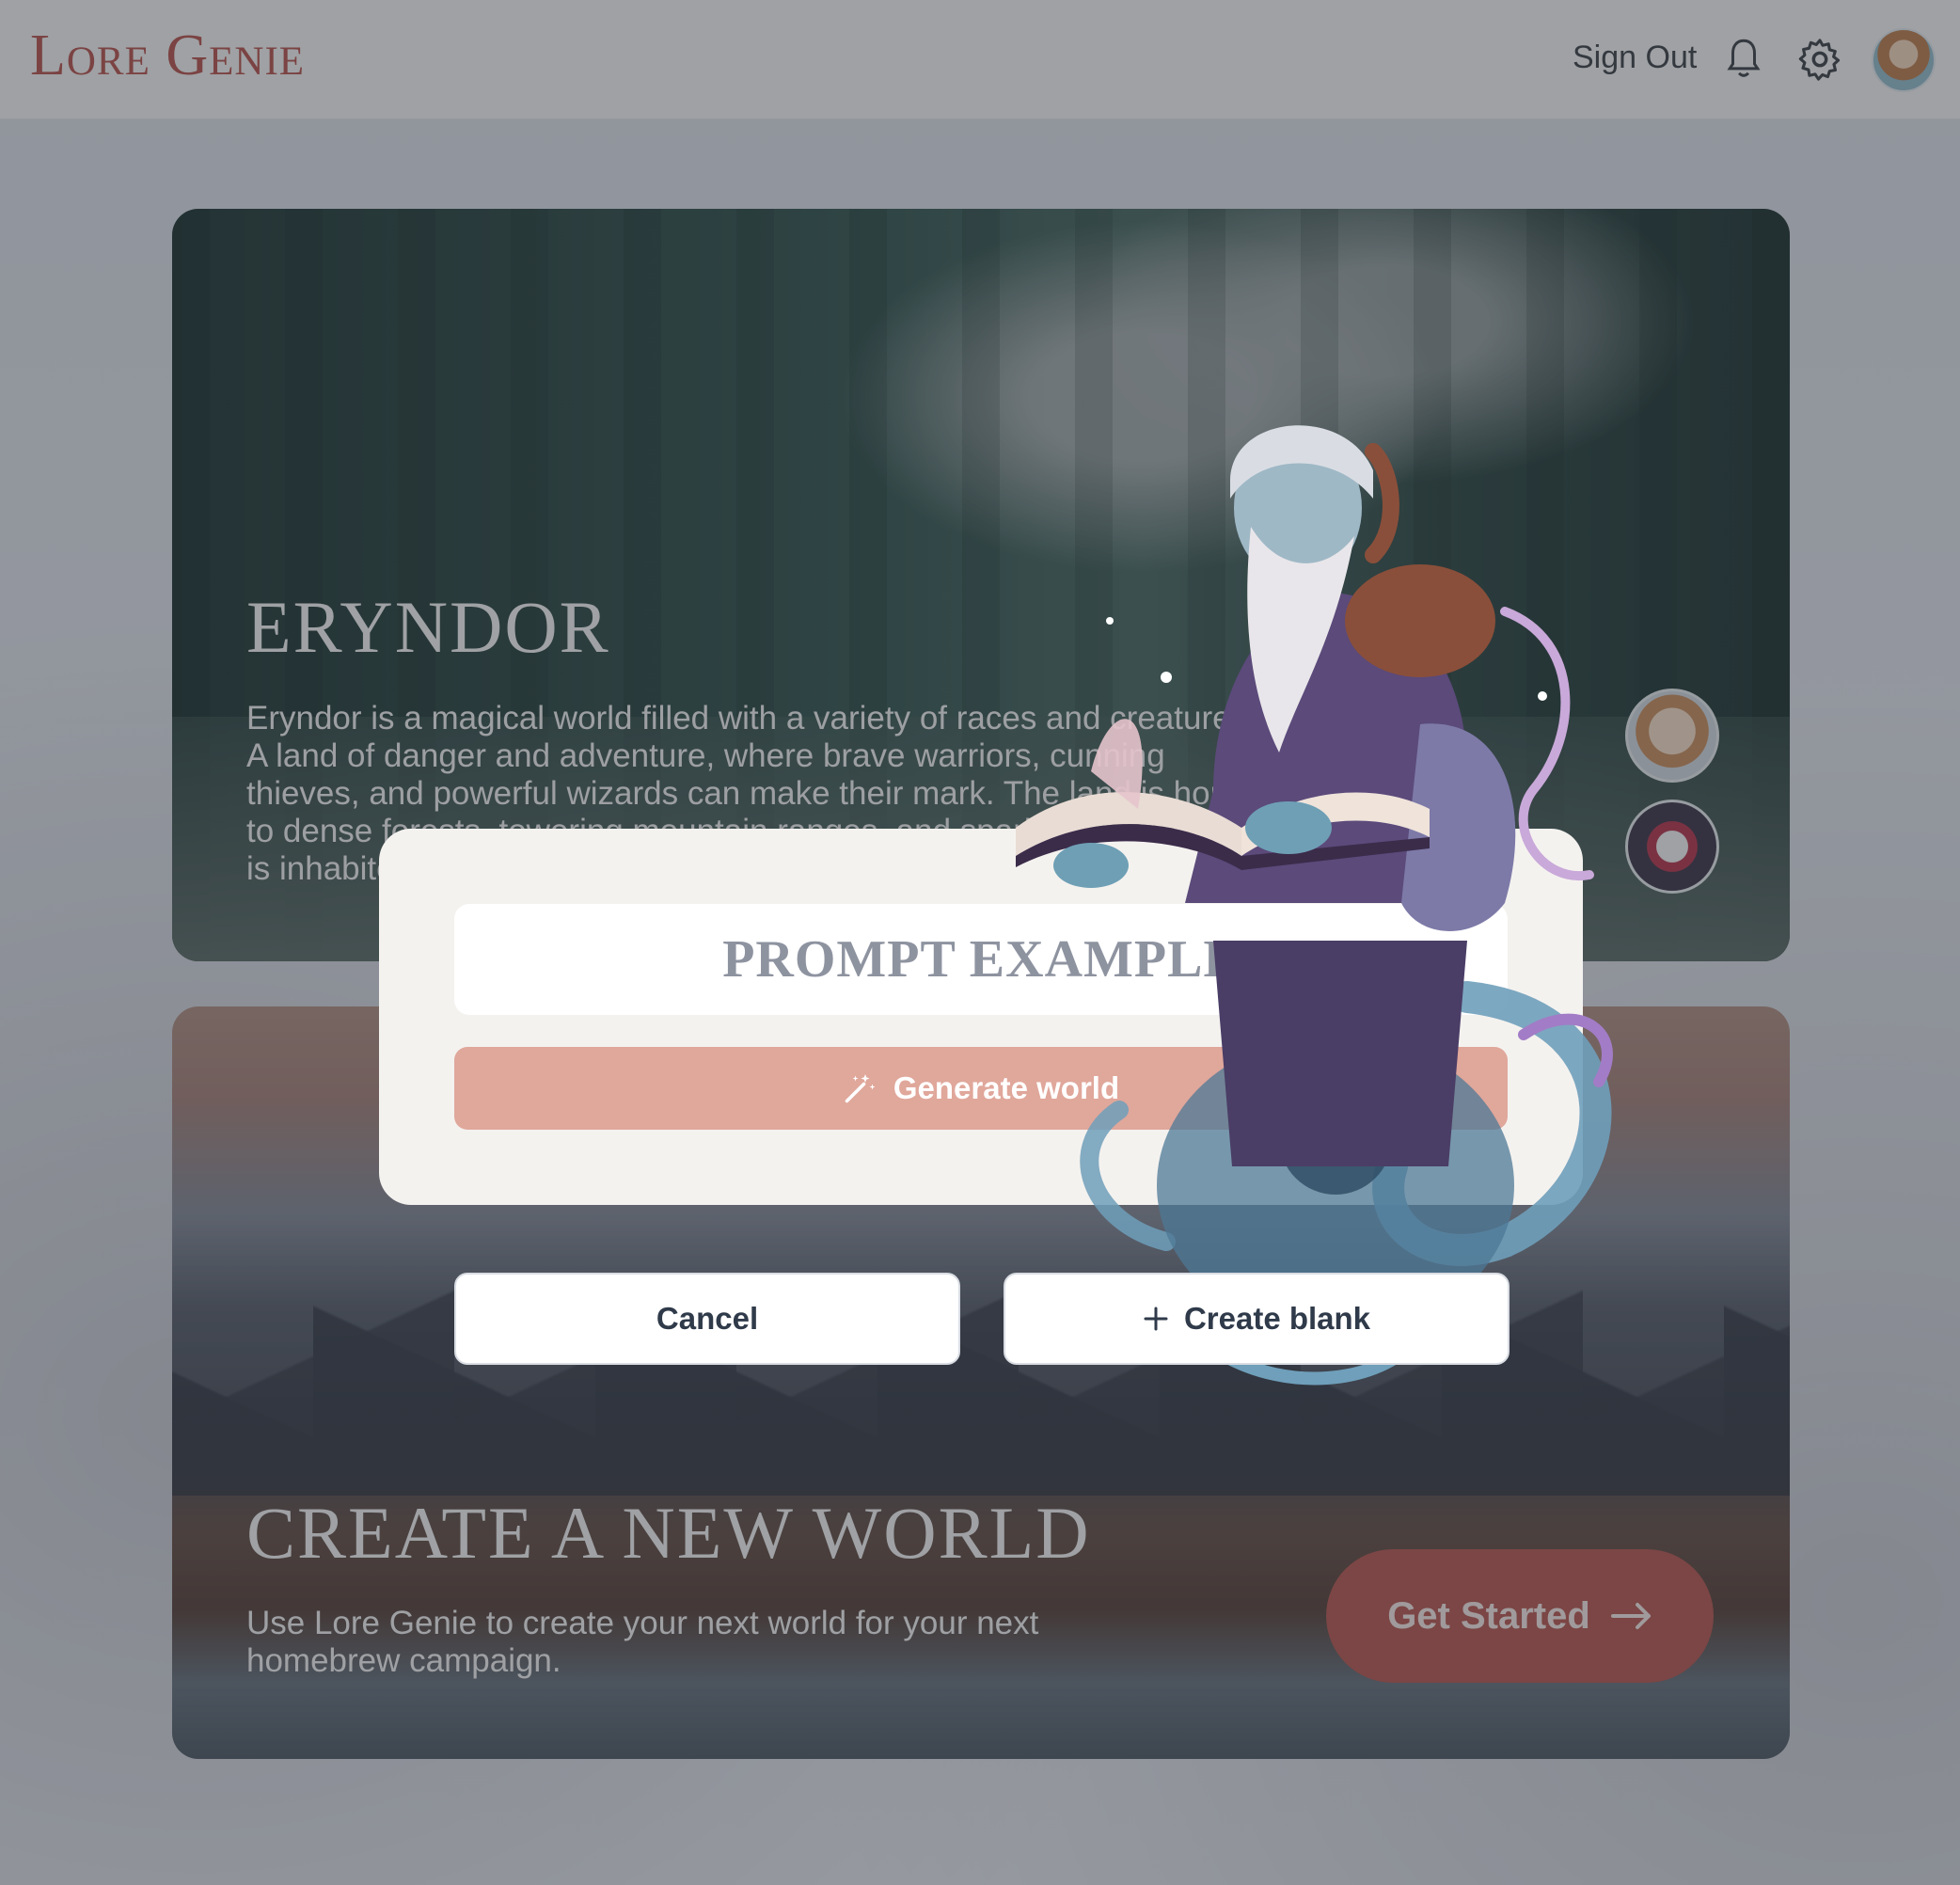  I want to click on create-blank-button: Create blank, so click(1257, 1319).